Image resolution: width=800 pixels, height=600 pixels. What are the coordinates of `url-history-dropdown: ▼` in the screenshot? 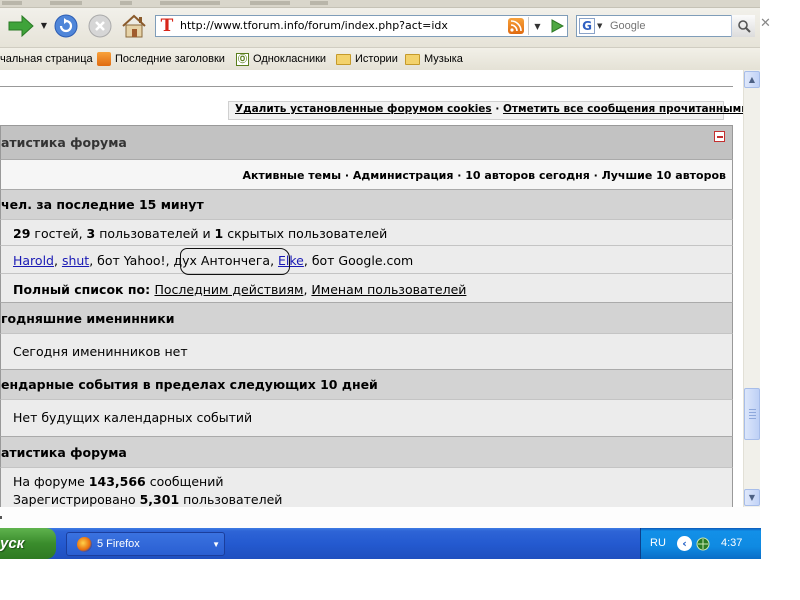 It's located at (537, 26).